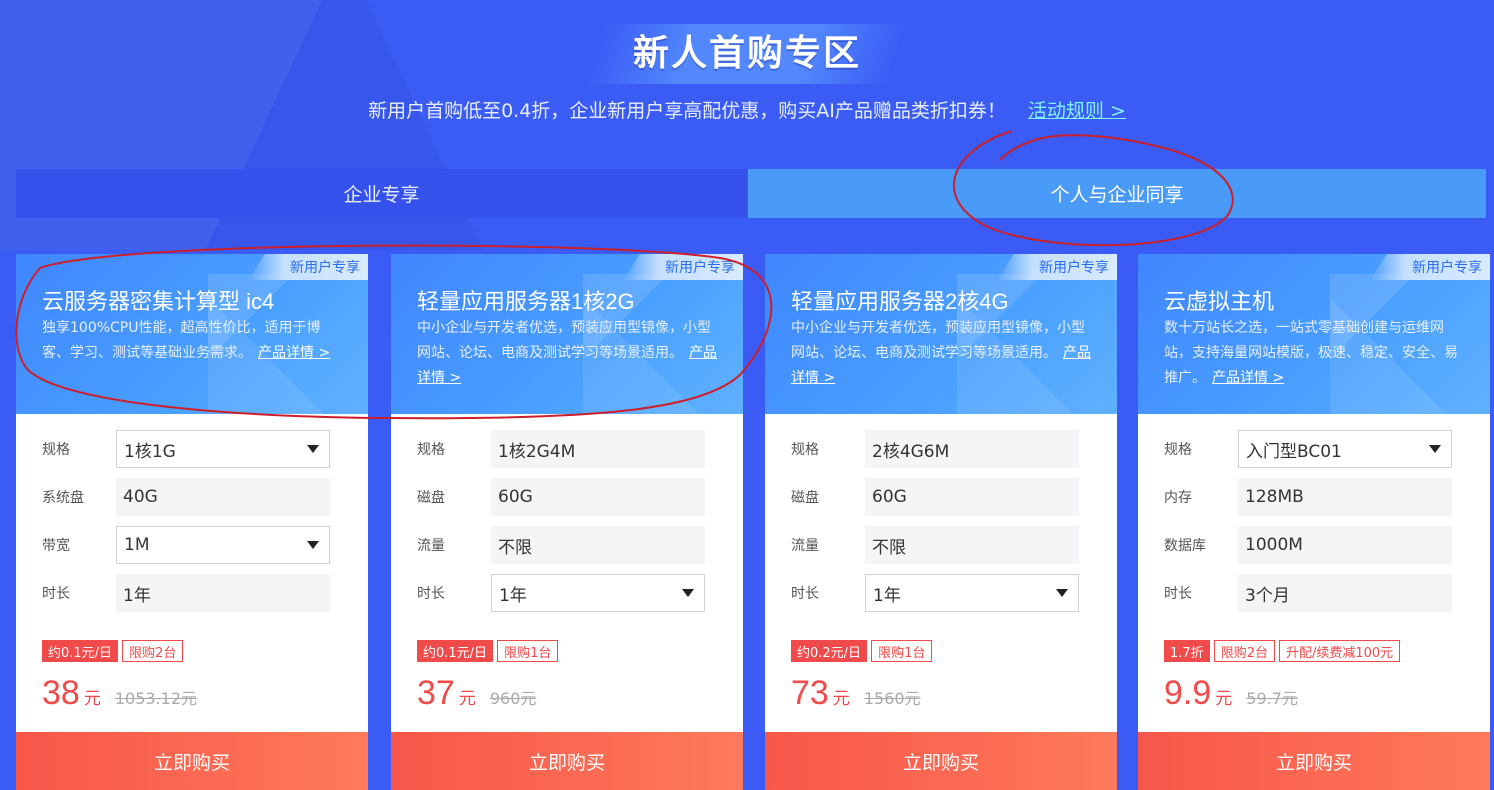 Image resolution: width=1494 pixels, height=790 pixels. What do you see at coordinates (1294, 451) in the screenshot?
I see `spec-value-text: 入门型BC01` at bounding box center [1294, 451].